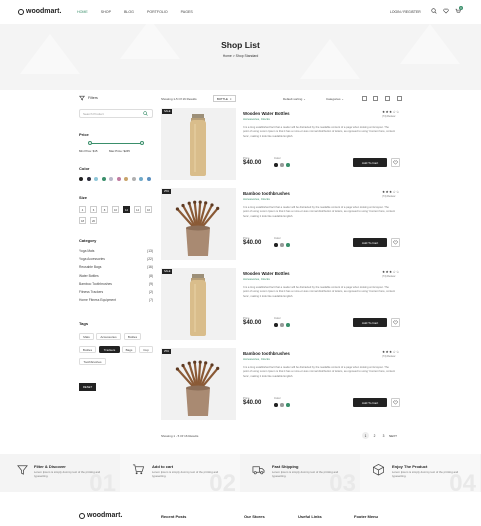  What do you see at coordinates (86, 336) in the screenshot?
I see `tag-chip: Mats` at bounding box center [86, 336].